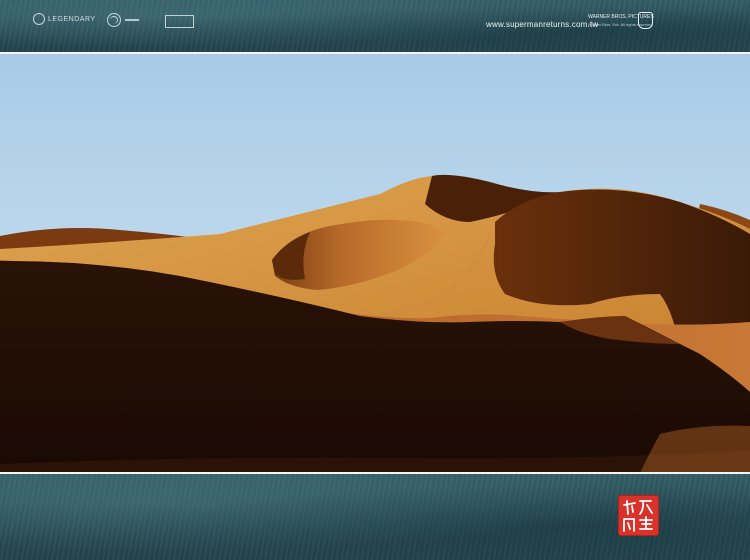 Image resolution: width=750 pixels, height=560 pixels. What do you see at coordinates (132, 20) in the screenshot?
I see `studio-logo-bar` at bounding box center [132, 20].